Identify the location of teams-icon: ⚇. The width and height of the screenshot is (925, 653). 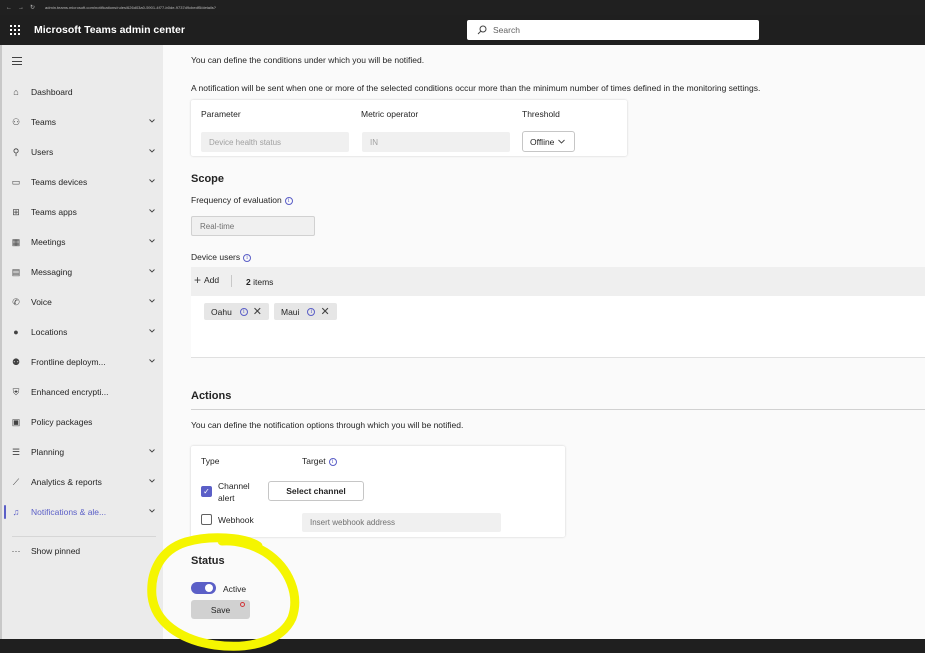
(16, 121).